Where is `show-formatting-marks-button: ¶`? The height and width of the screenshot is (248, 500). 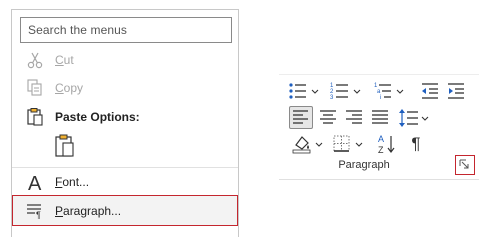 show-formatting-marks-button: ¶ is located at coordinates (416, 144).